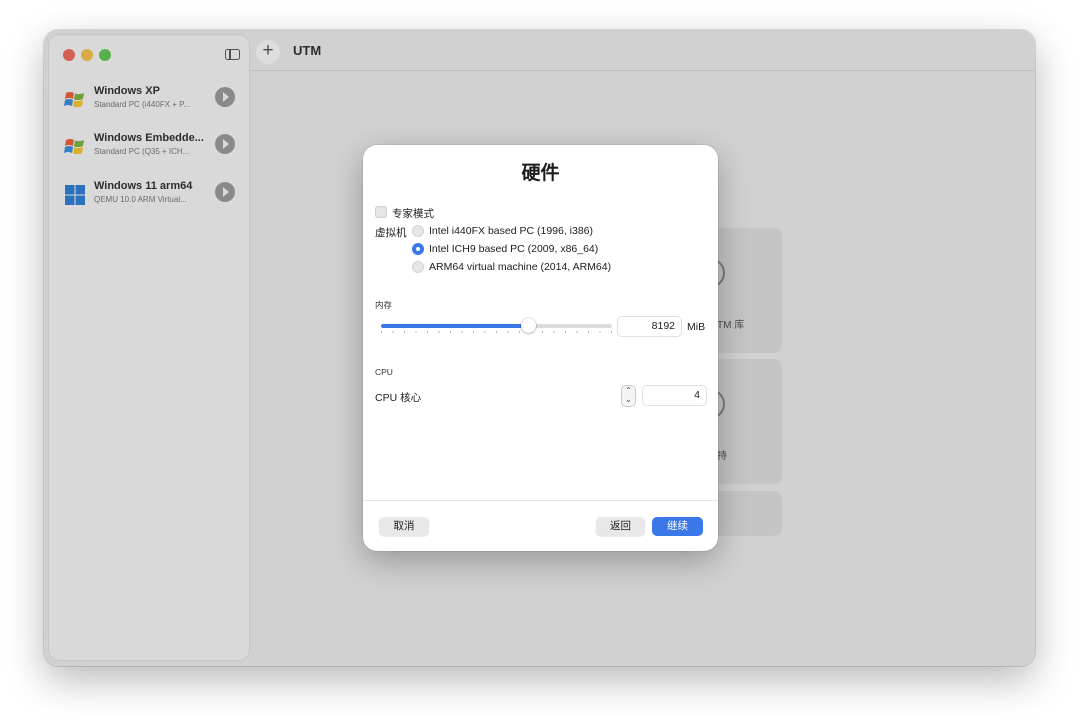 The height and width of the screenshot is (726, 1080). What do you see at coordinates (511, 231) in the screenshot?
I see `radio-i440fx-label: Intel i440FX based PC (1996, i386)` at bounding box center [511, 231].